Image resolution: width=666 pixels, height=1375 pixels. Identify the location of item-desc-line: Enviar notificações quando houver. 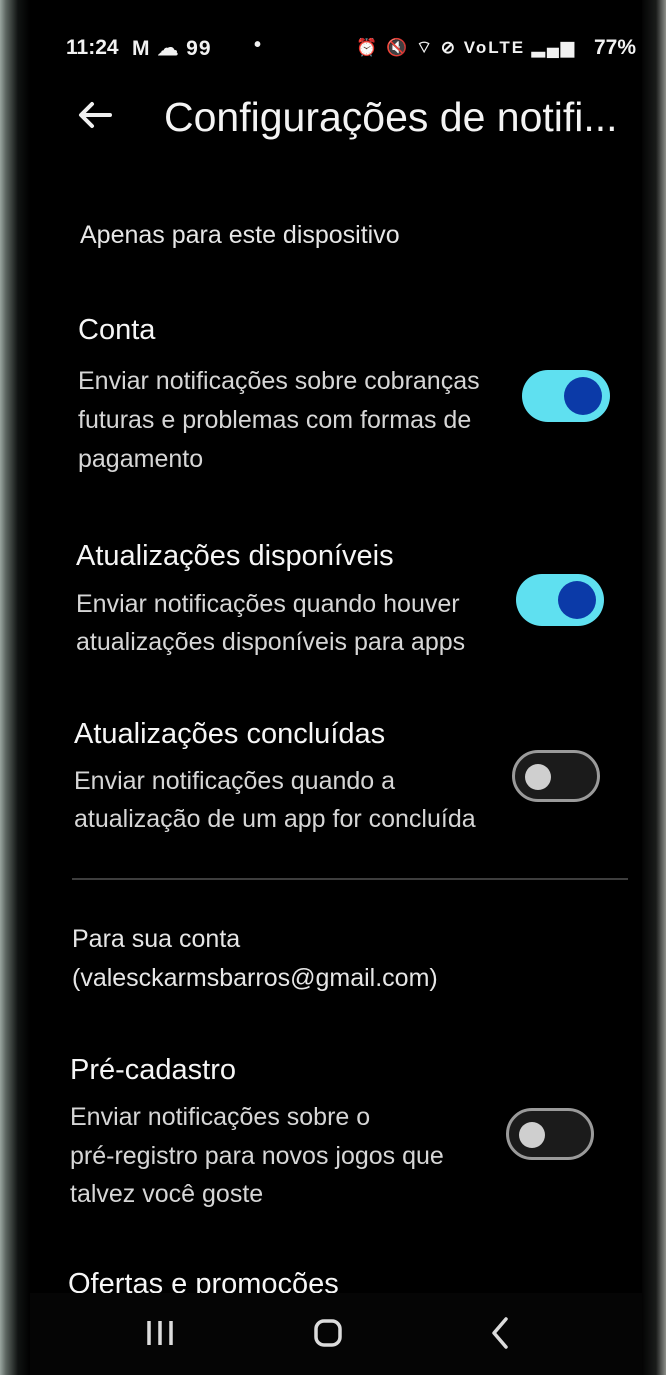
(268, 604).